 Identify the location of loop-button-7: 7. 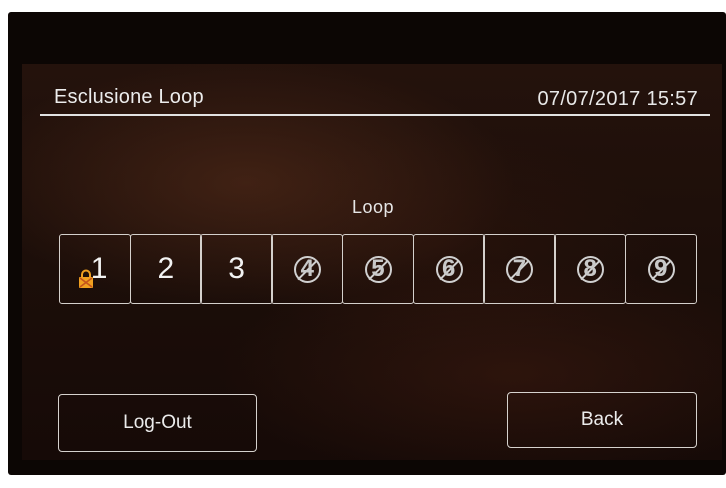
(519, 269).